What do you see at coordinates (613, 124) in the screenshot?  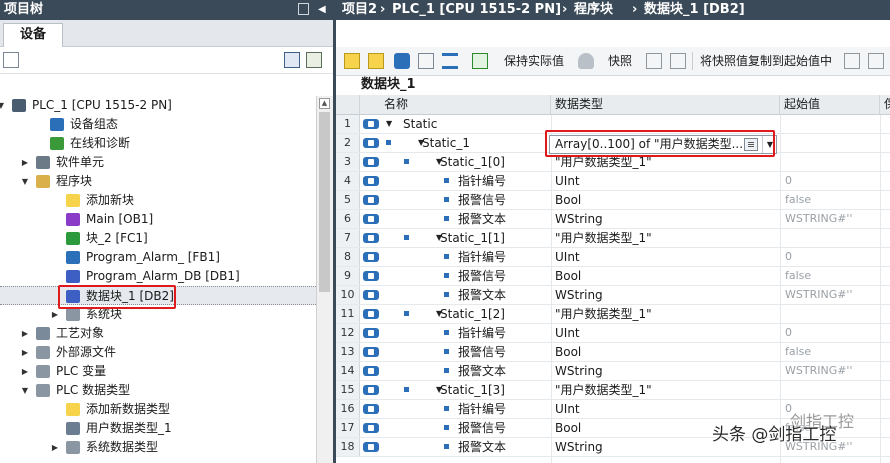 I see `table-row: 1 ▼ Static` at bounding box center [613, 124].